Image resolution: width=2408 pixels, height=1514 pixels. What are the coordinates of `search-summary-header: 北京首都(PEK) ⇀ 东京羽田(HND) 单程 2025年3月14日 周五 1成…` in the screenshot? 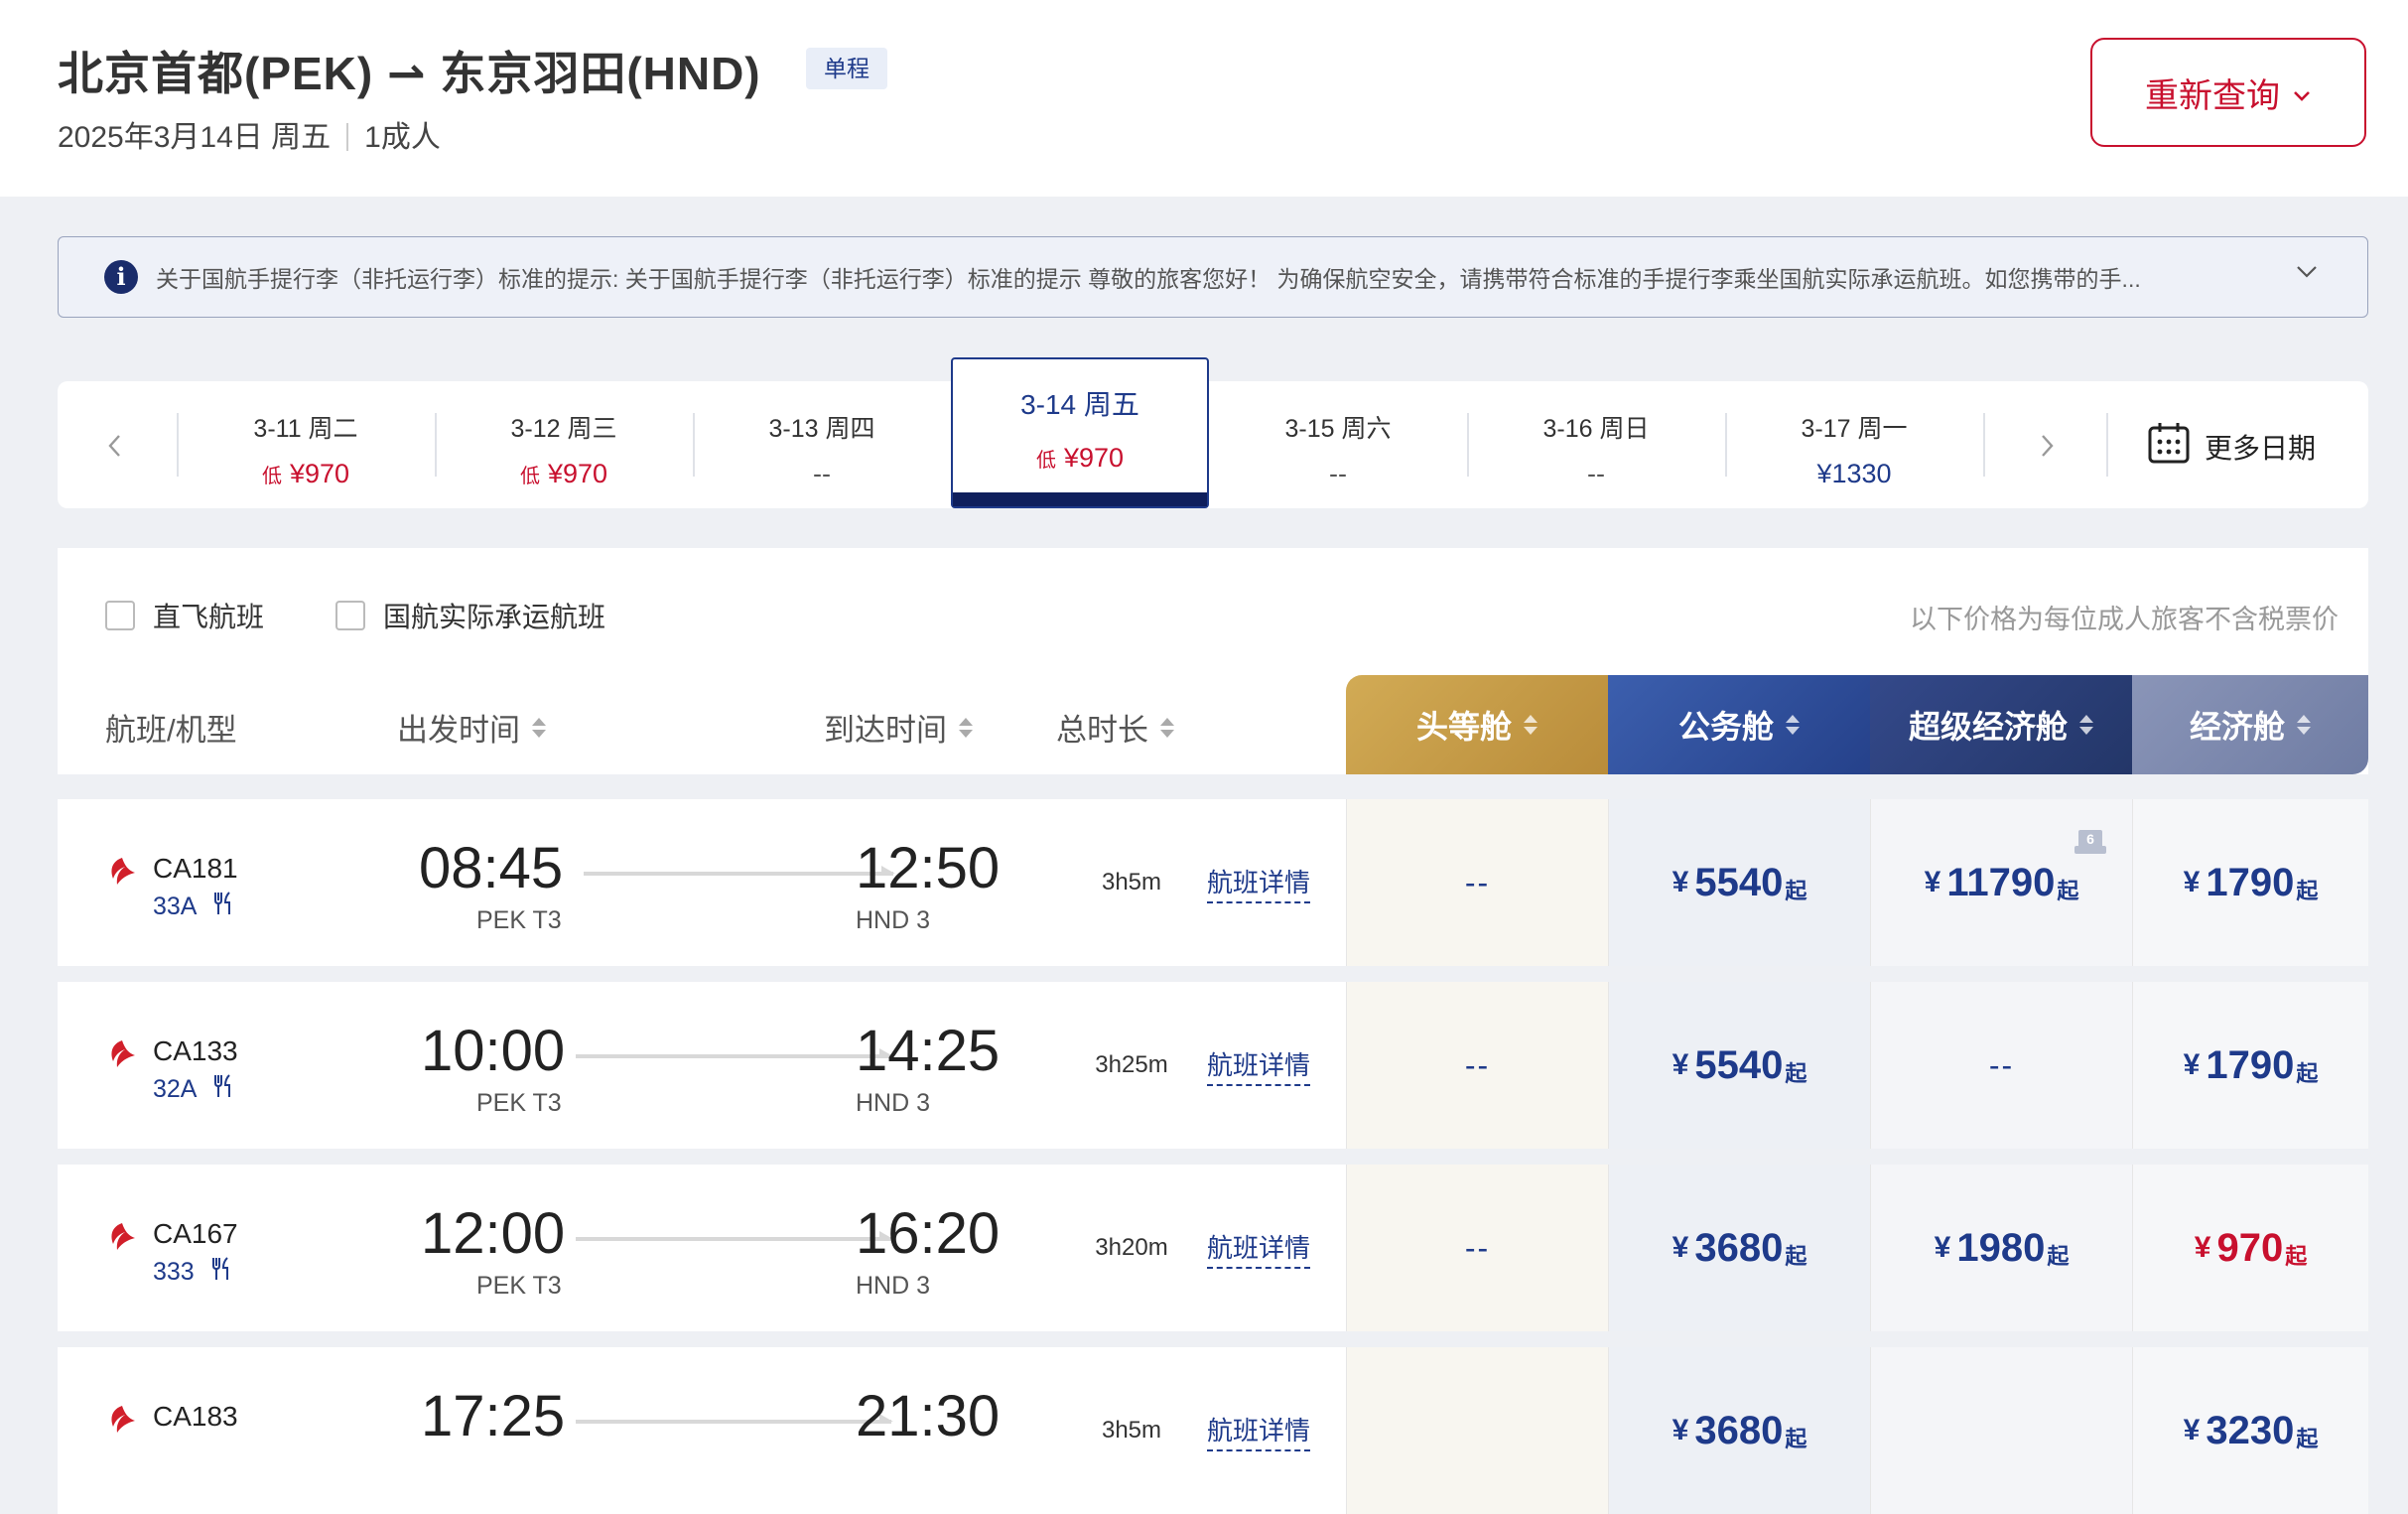 It's located at (1204, 98).